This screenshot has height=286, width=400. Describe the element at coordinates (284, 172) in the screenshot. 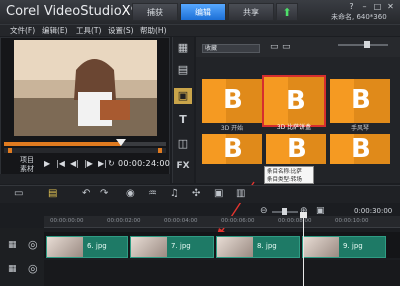

I see `tooltip-name: 条目名称:比萨` at that location.